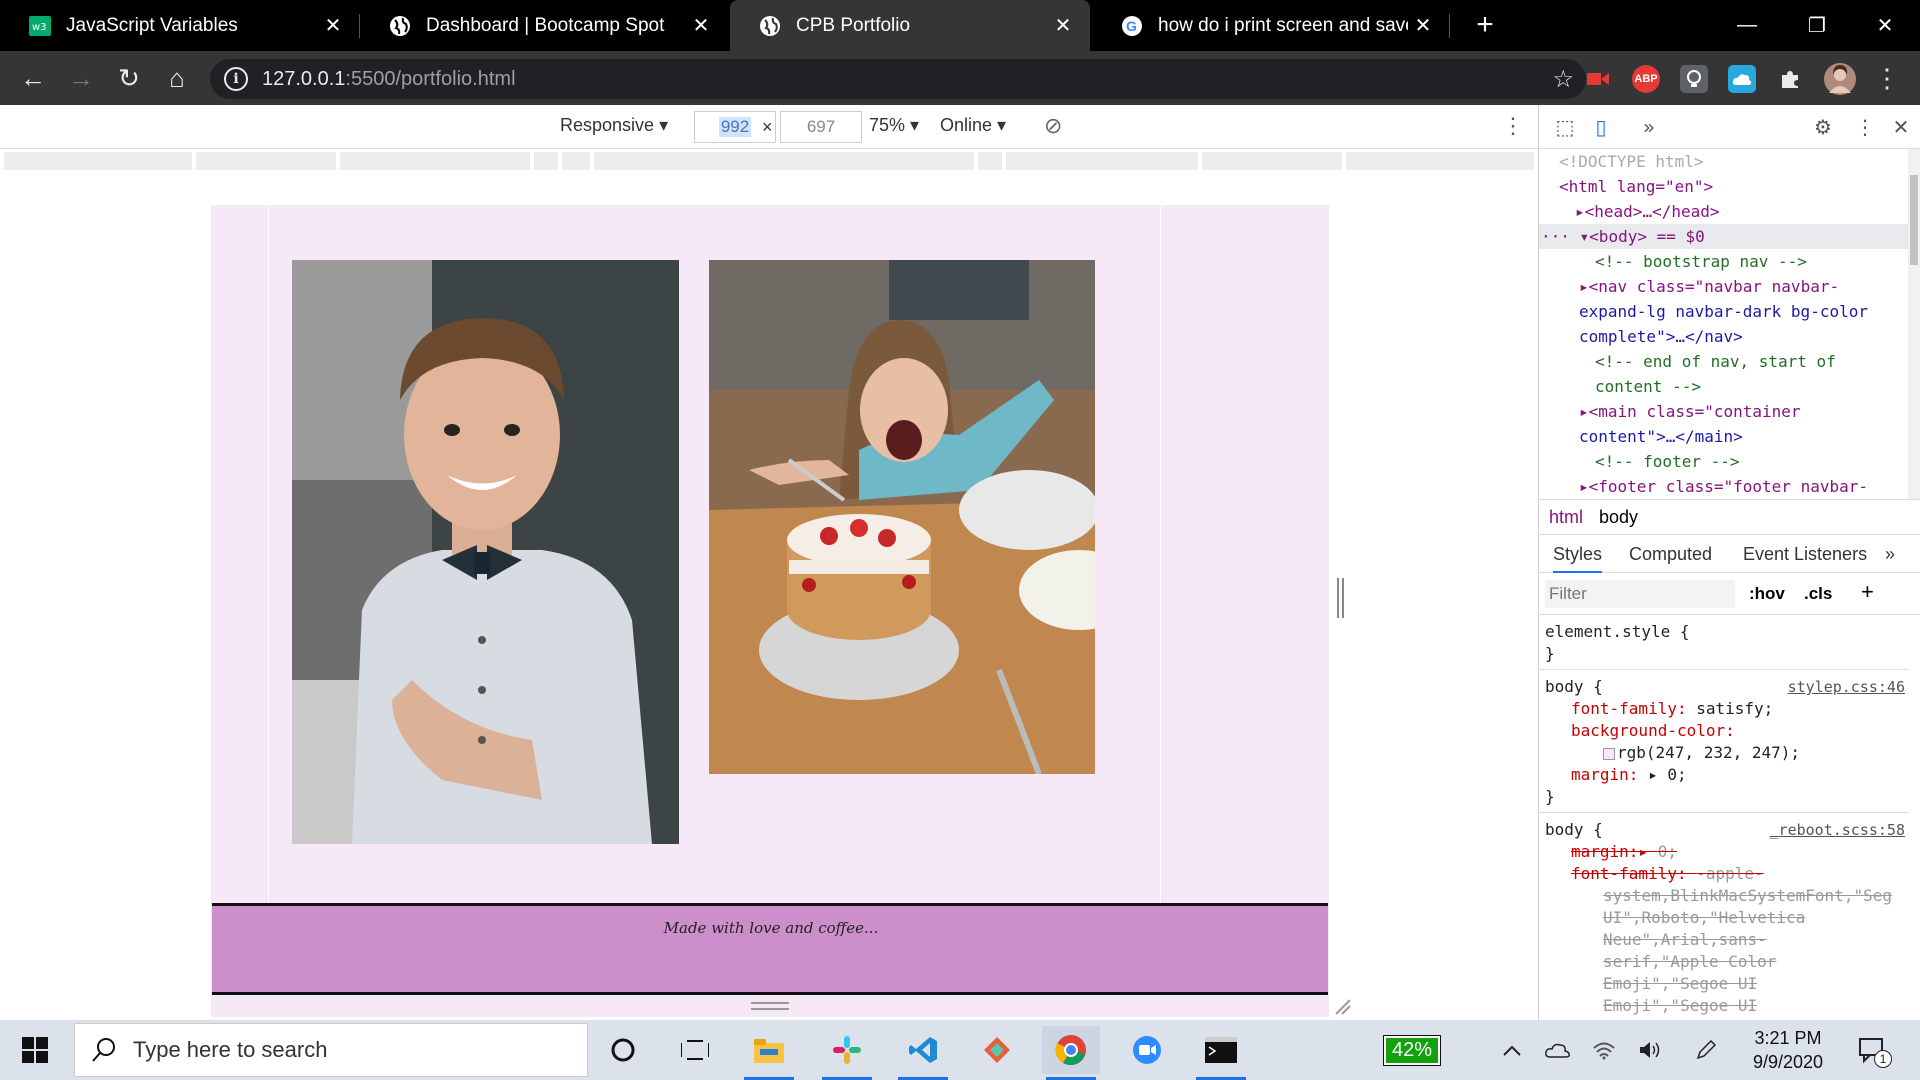 The width and height of the screenshot is (1920, 1080). I want to click on task-view-icon, so click(695, 1050).